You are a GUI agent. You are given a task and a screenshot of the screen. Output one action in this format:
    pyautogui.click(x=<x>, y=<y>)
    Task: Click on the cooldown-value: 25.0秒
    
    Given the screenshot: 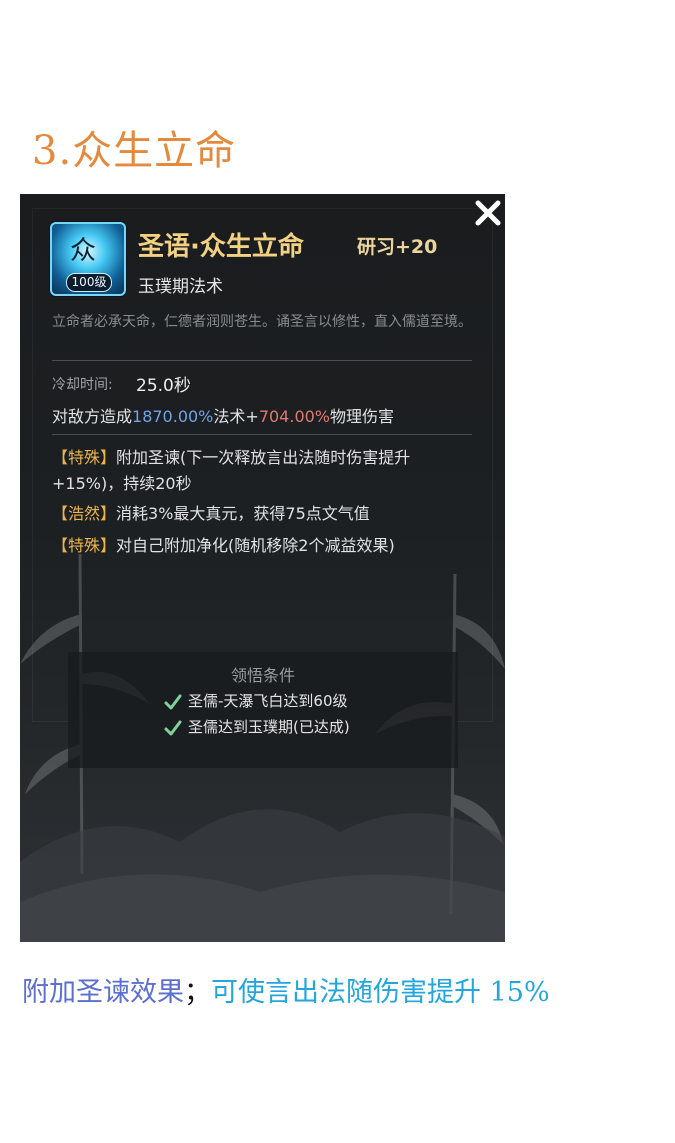 What is the action you would take?
    pyautogui.click(x=163, y=386)
    